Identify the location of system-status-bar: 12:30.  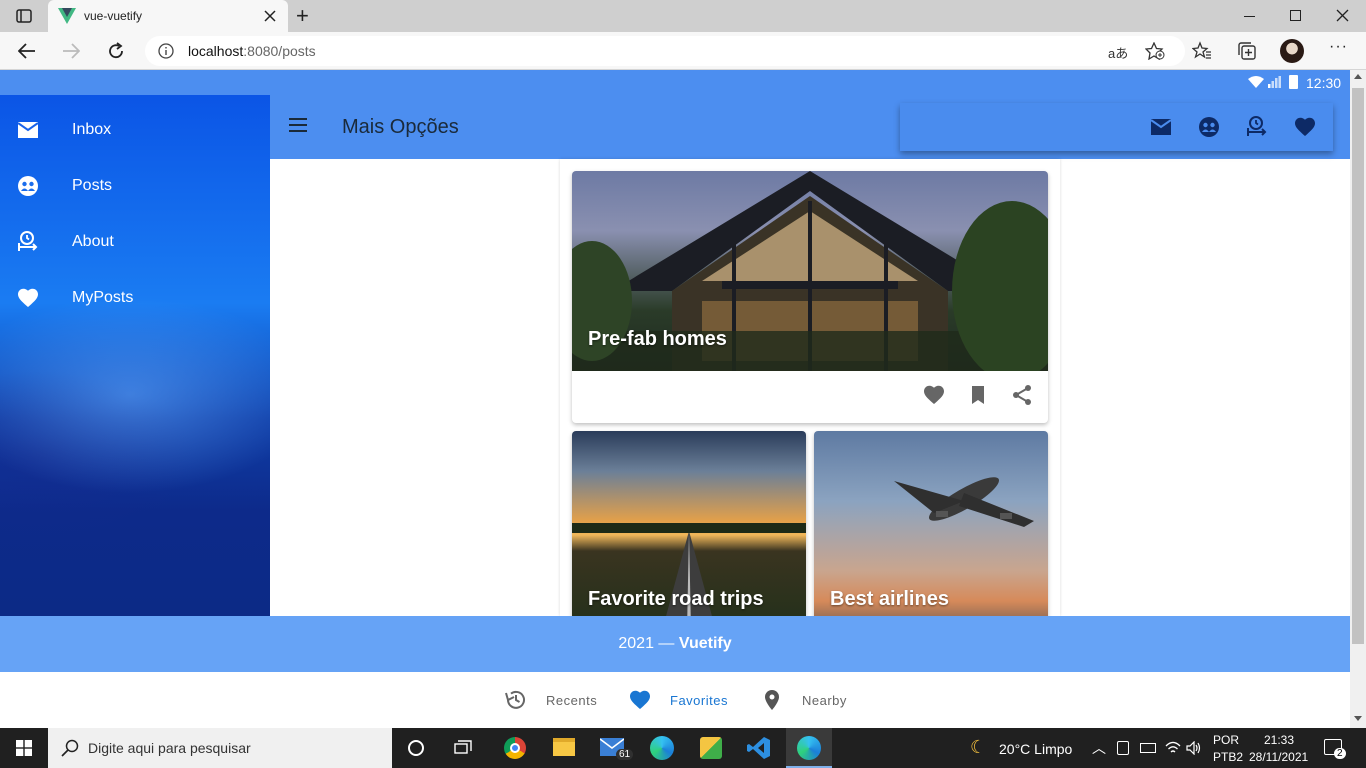
(675, 82).